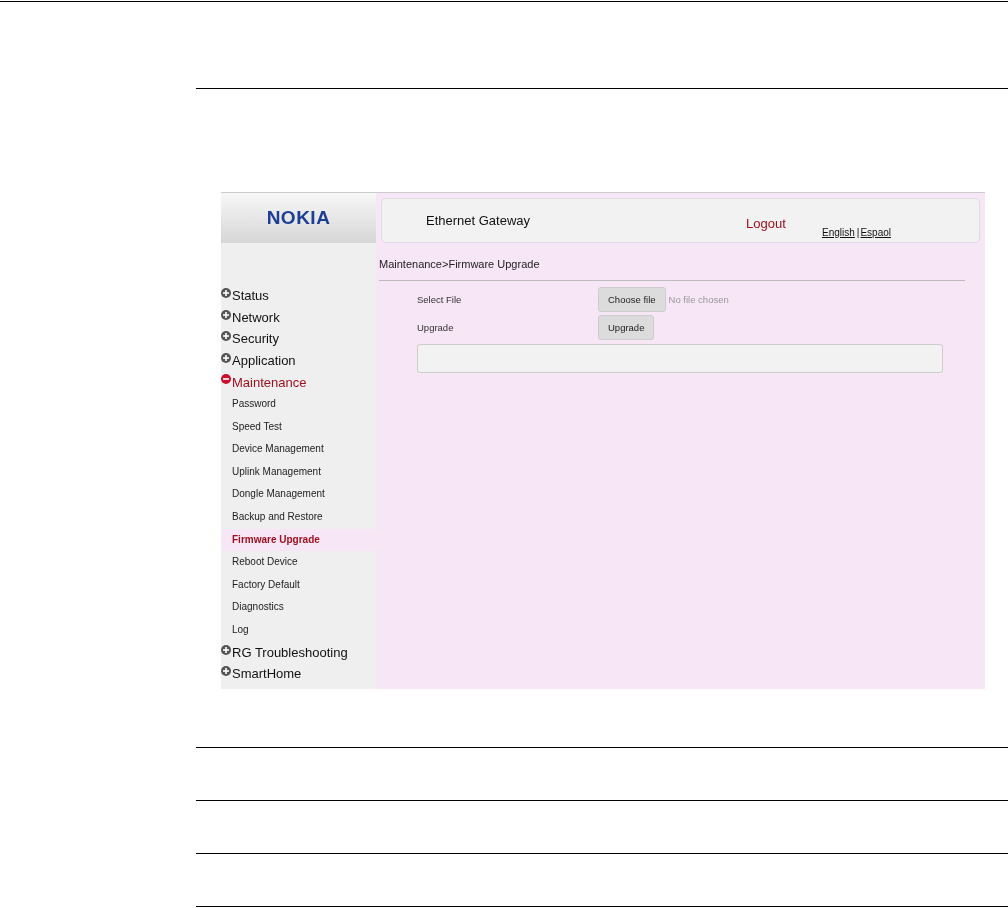  What do you see at coordinates (298, 339) in the screenshot?
I see `menu-item: Security` at bounding box center [298, 339].